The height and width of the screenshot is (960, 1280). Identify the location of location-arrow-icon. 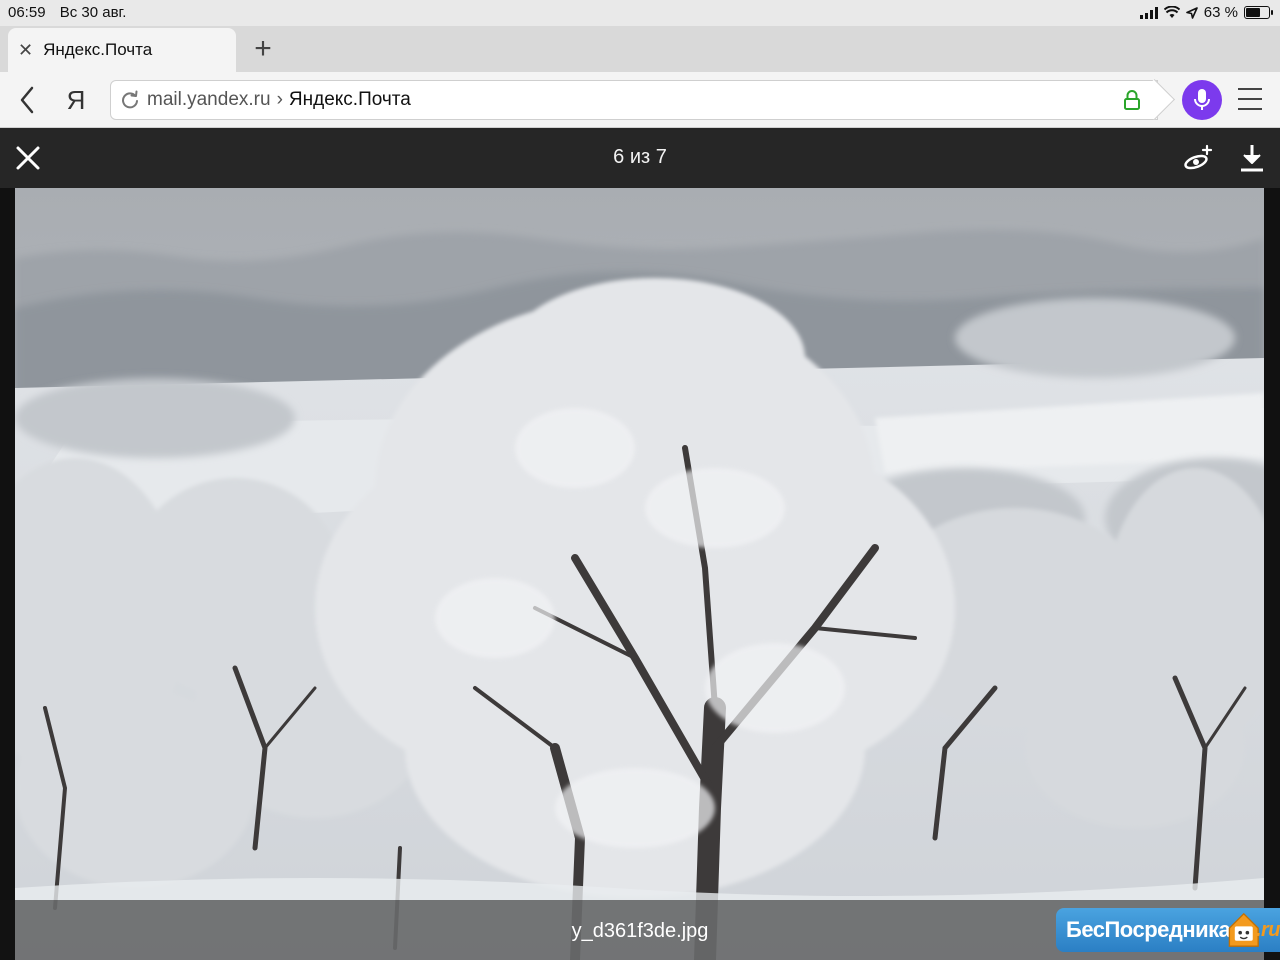
(1191, 12).